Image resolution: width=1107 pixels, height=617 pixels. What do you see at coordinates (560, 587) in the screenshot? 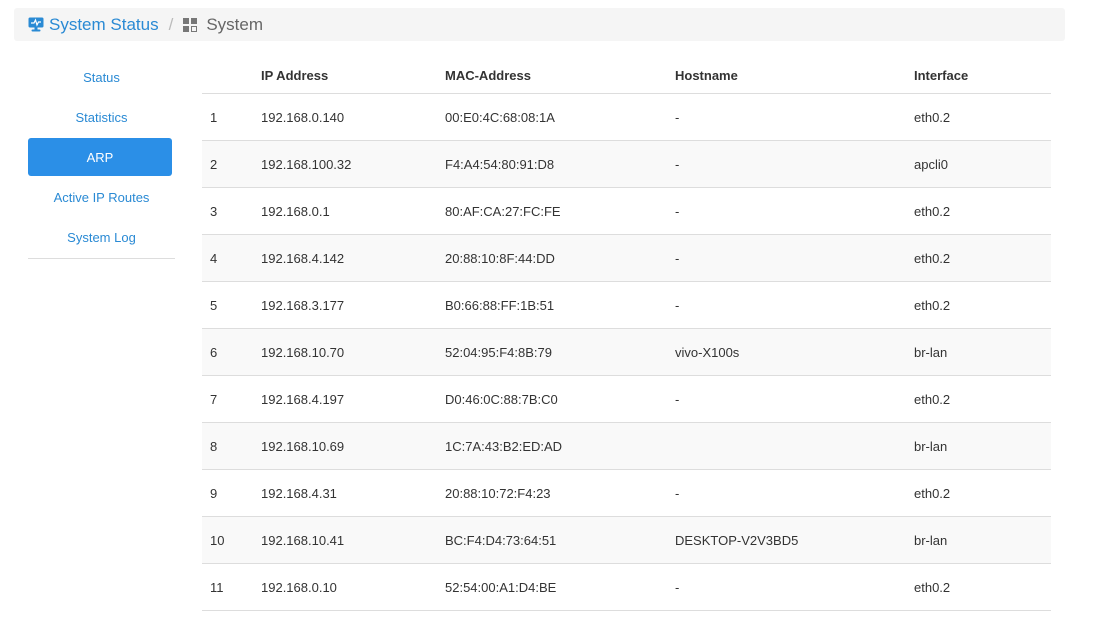
I see `cell-mac-address: 52:54:00:A1:D4:BE` at bounding box center [560, 587].